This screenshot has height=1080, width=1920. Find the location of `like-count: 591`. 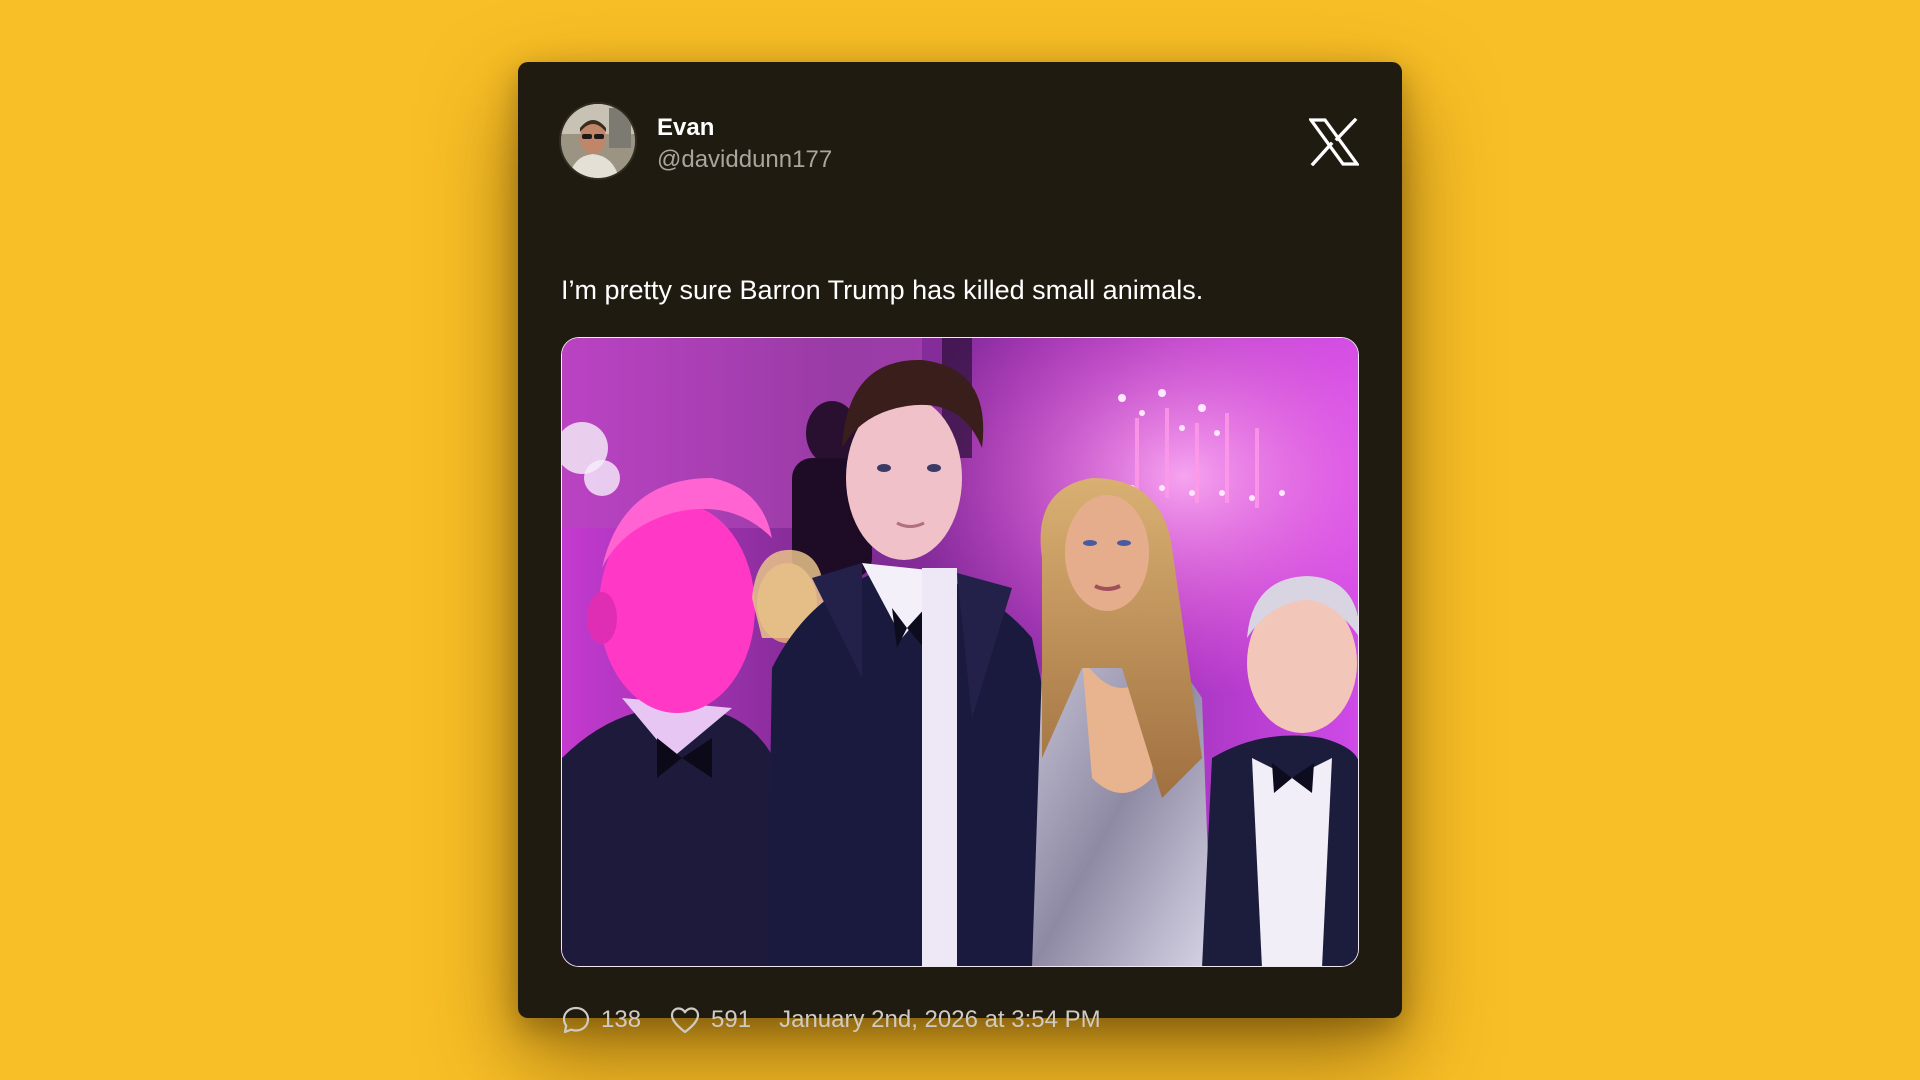

like-count: 591 is located at coordinates (731, 1019).